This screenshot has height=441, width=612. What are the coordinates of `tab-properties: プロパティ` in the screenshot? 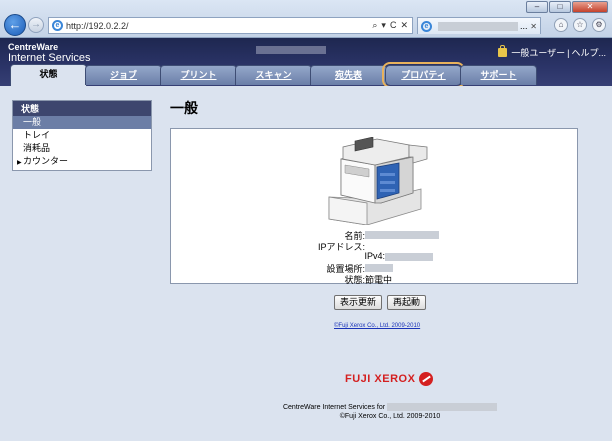 It's located at (423, 75).